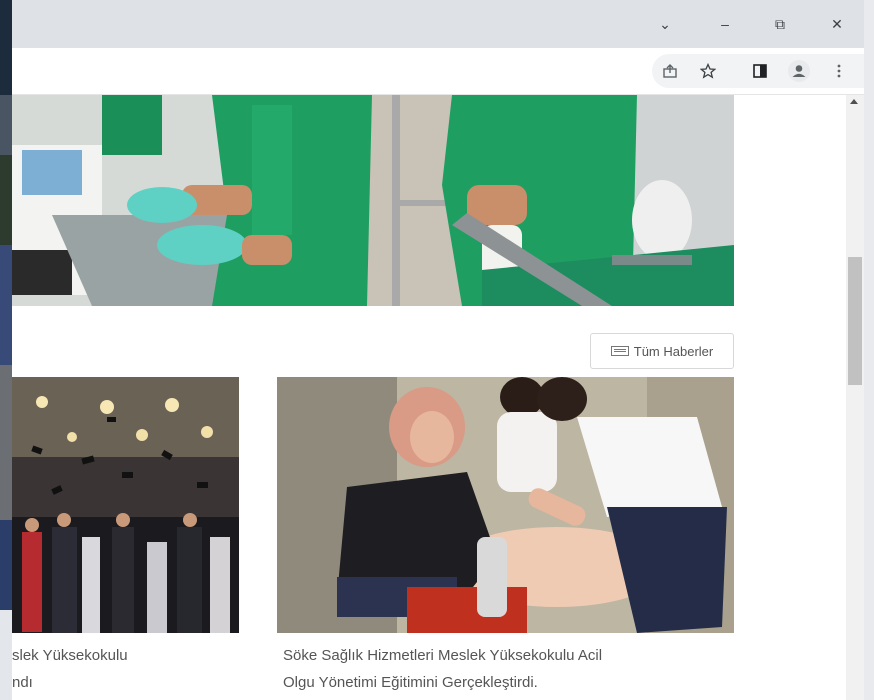 Image resolution: width=874 pixels, height=700 pixels. What do you see at coordinates (673, 351) in the screenshot?
I see `all-news-label: Tüm Haberler` at bounding box center [673, 351].